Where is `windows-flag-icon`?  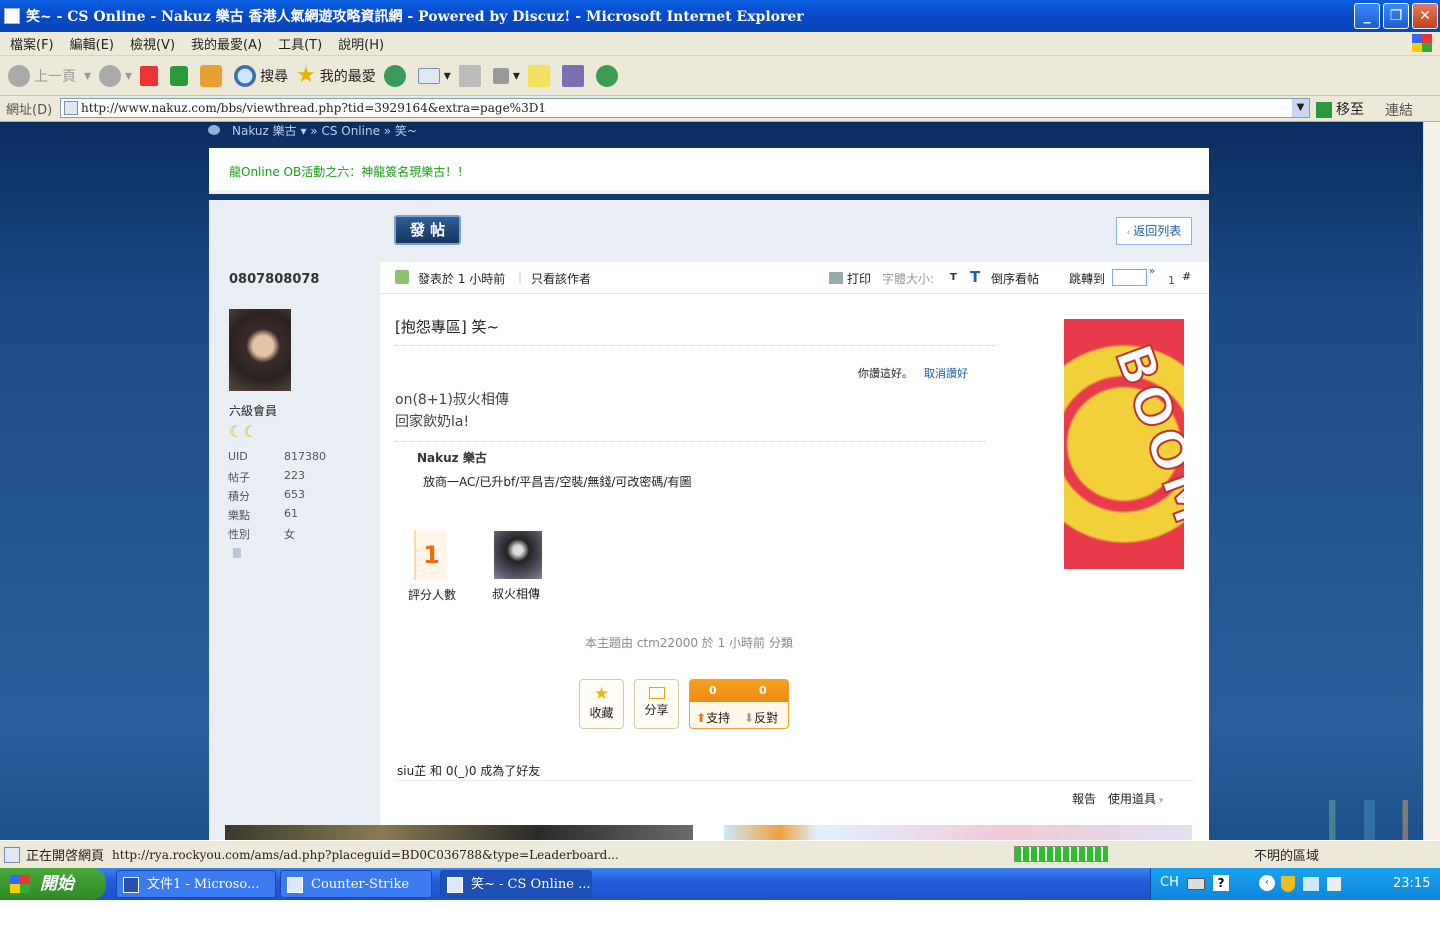
windows-flag-icon is located at coordinates (20, 884).